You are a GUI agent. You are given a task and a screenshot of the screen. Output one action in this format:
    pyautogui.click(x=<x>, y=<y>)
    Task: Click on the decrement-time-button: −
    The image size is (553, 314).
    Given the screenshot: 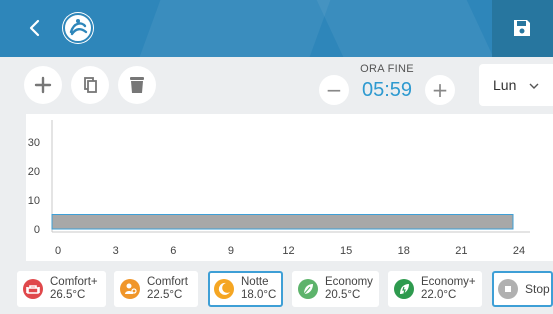 What is the action you would take?
    pyautogui.click(x=334, y=90)
    